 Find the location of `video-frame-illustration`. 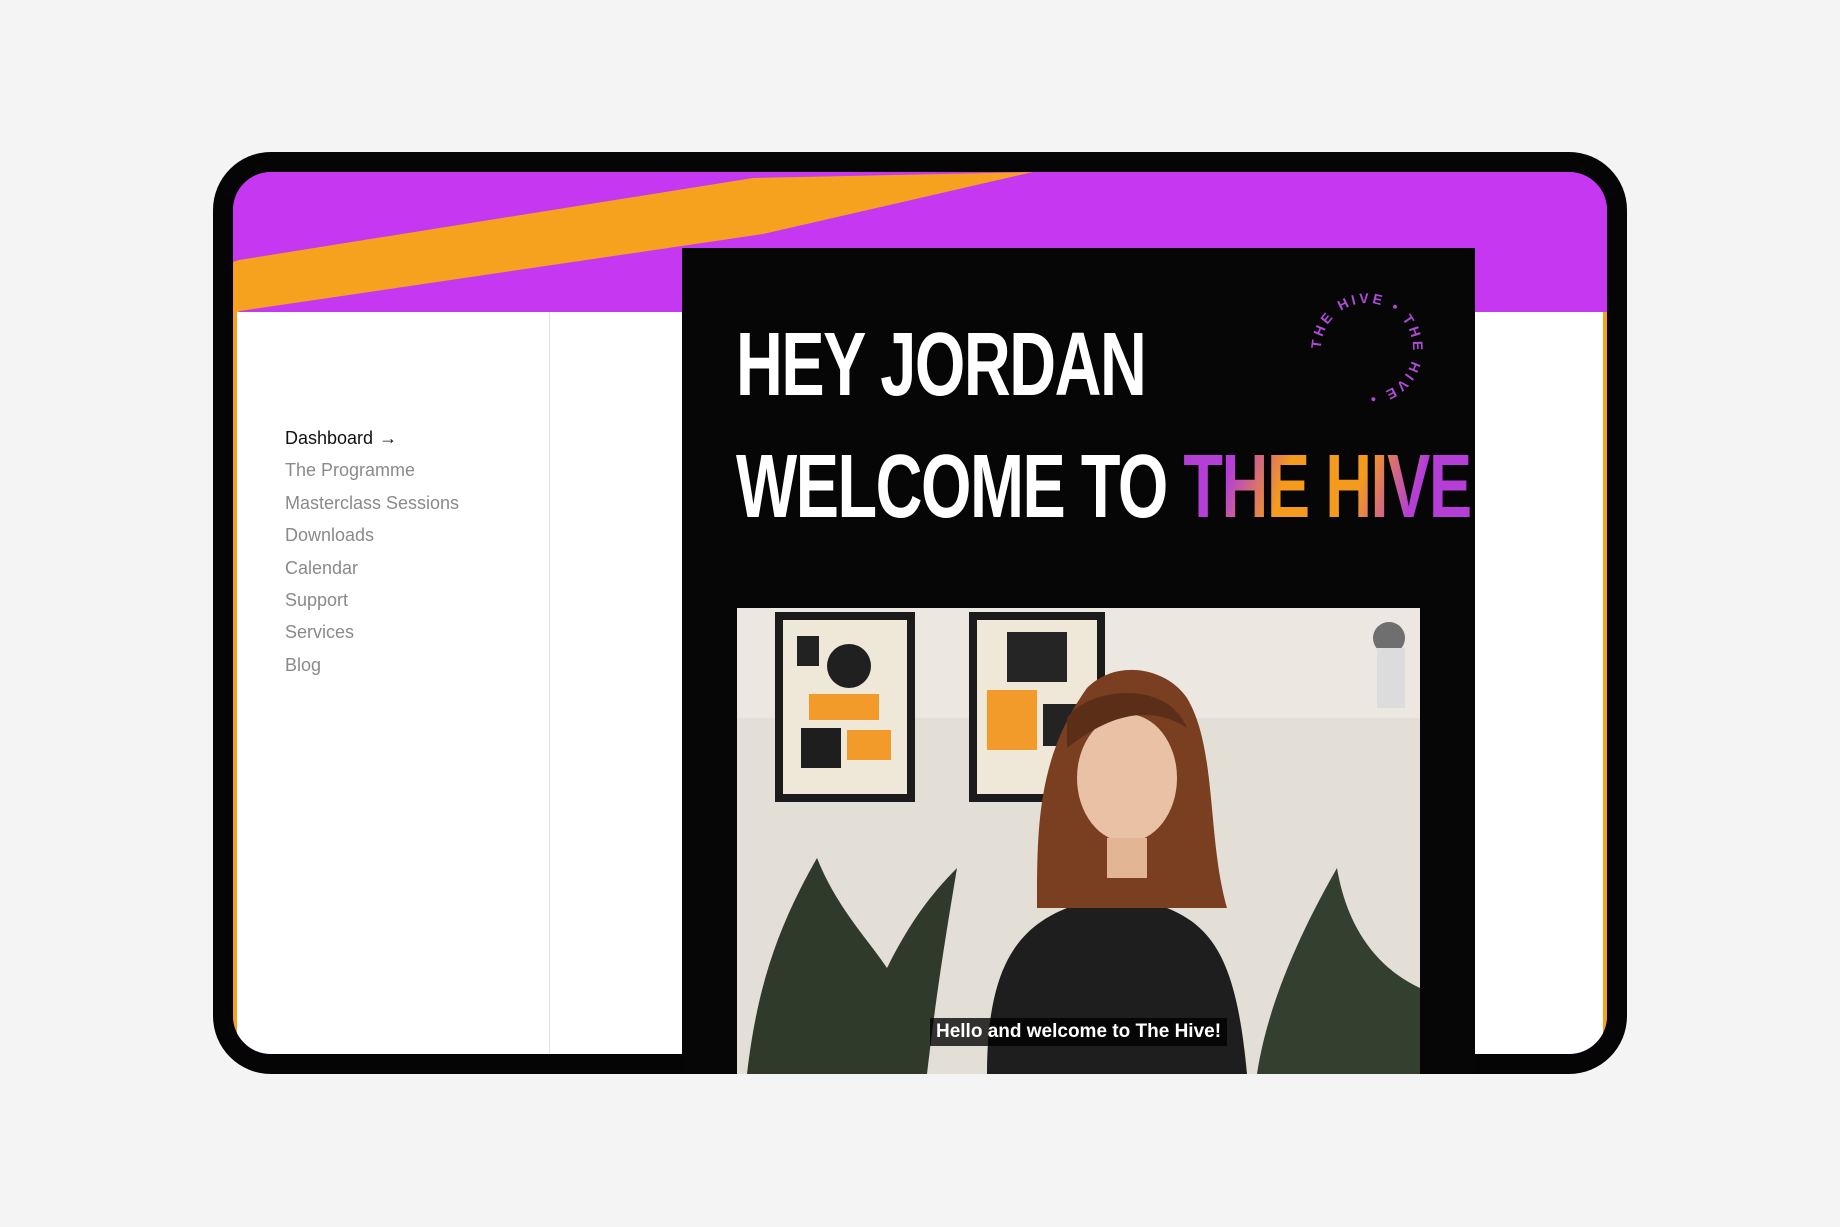

video-frame-illustration is located at coordinates (1078, 841).